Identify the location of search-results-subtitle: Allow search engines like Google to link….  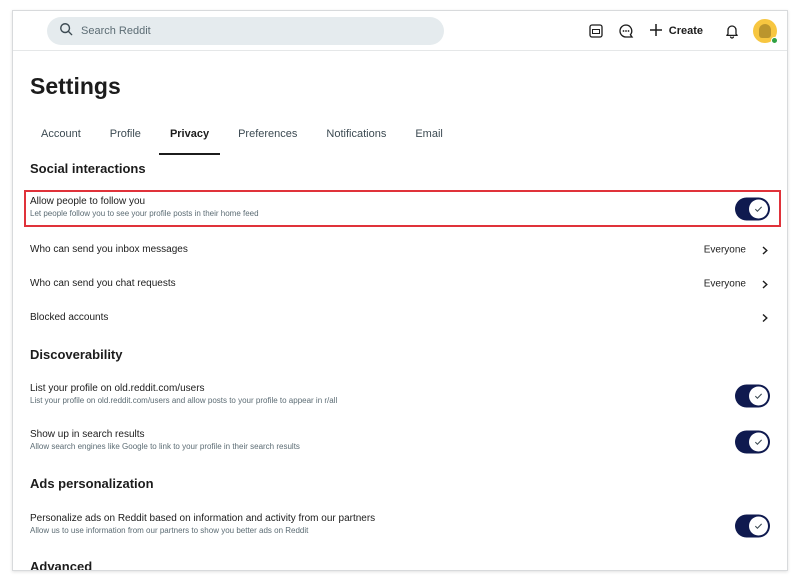
(165, 446).